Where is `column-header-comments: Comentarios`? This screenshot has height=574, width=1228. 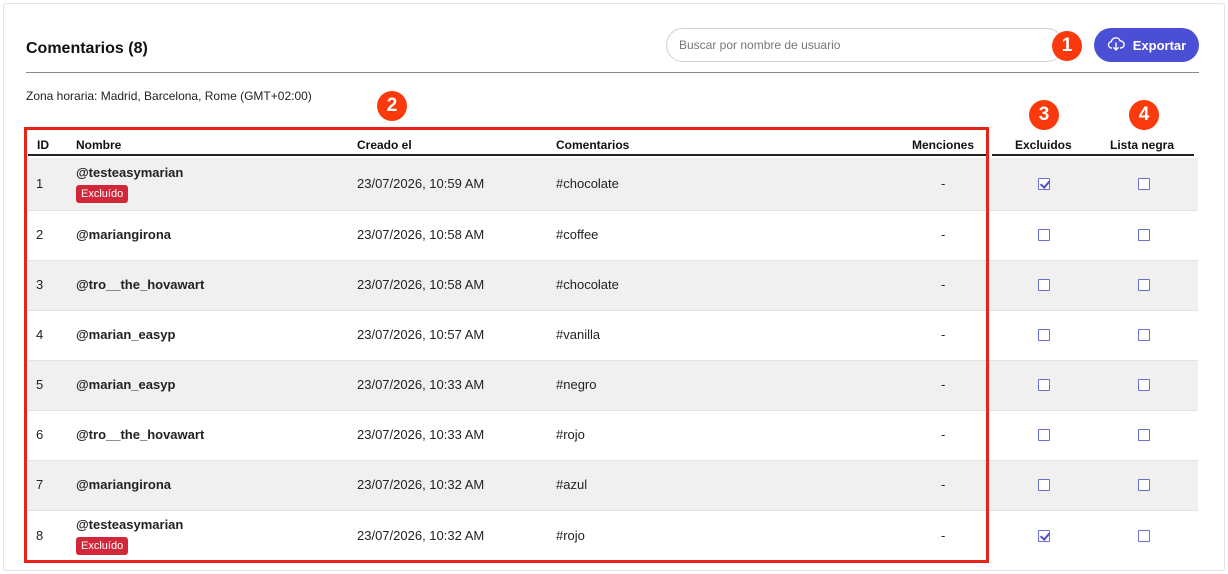
column-header-comments: Comentarios is located at coordinates (593, 145).